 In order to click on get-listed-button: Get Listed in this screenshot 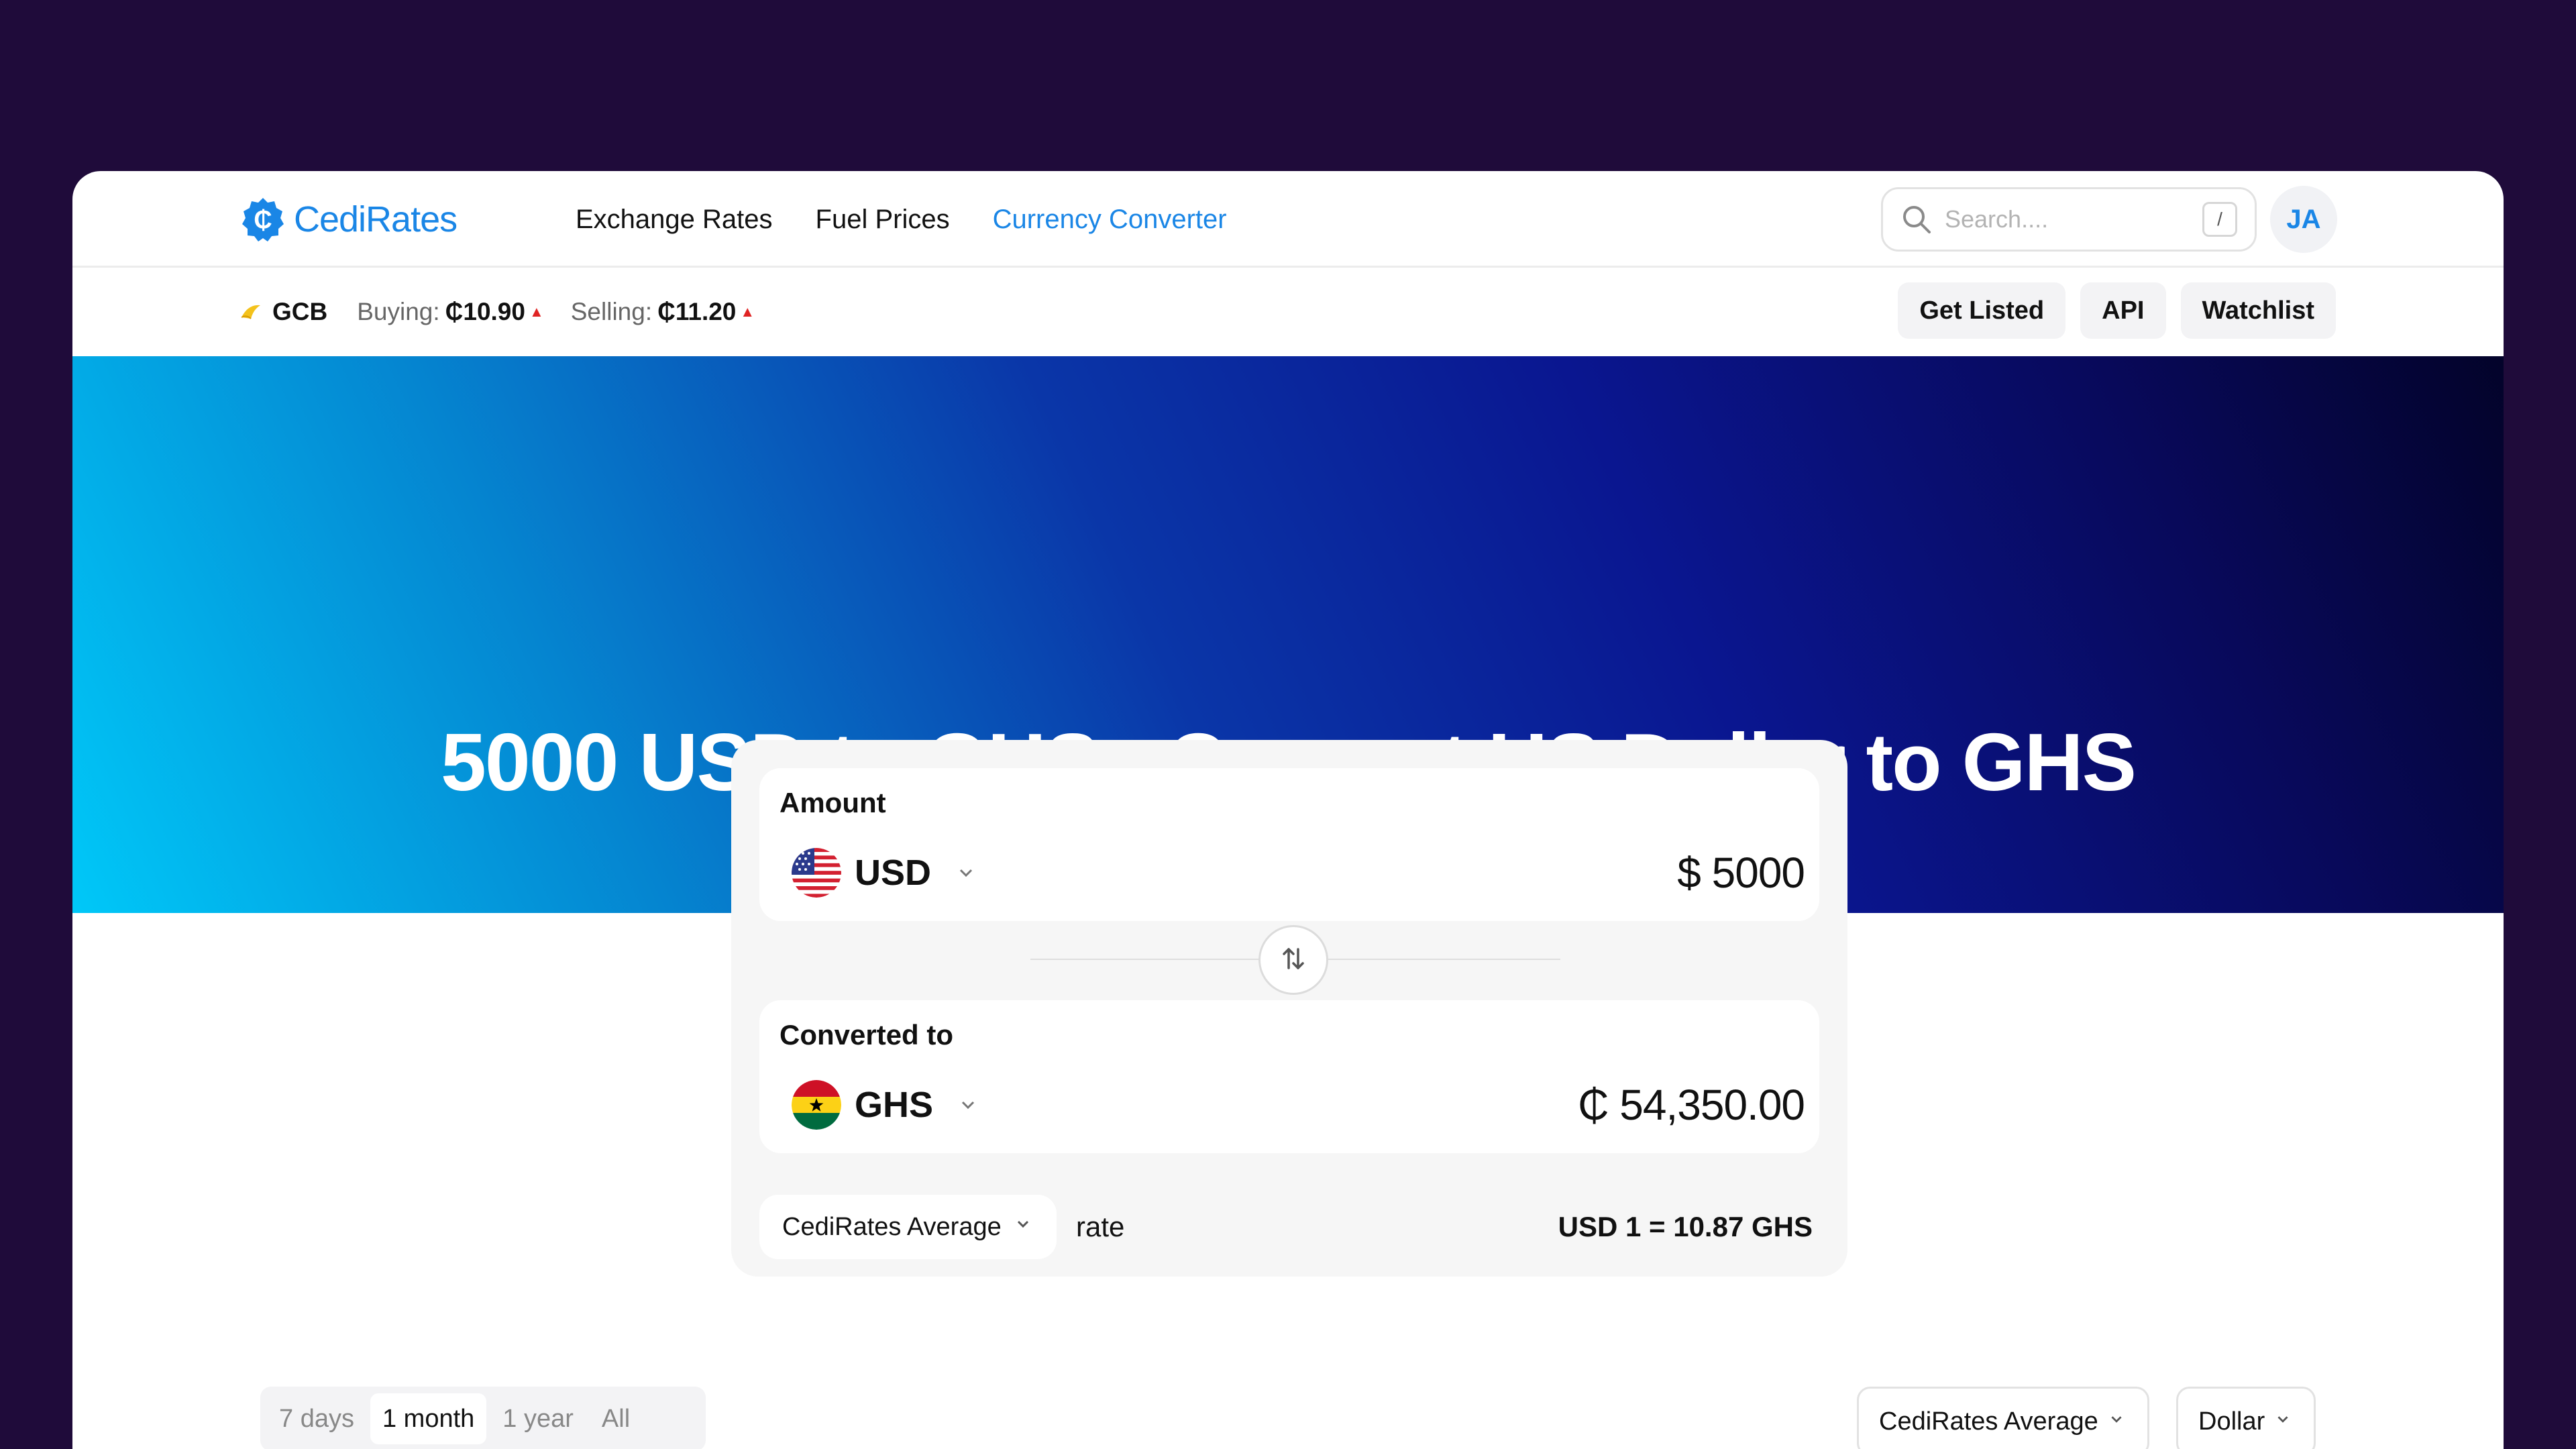, I will do `click(1982, 310)`.